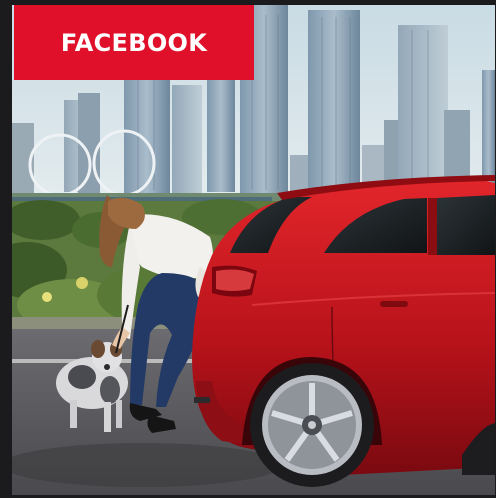  What do you see at coordinates (312, 425) in the screenshot?
I see `car-wheel` at bounding box center [312, 425].